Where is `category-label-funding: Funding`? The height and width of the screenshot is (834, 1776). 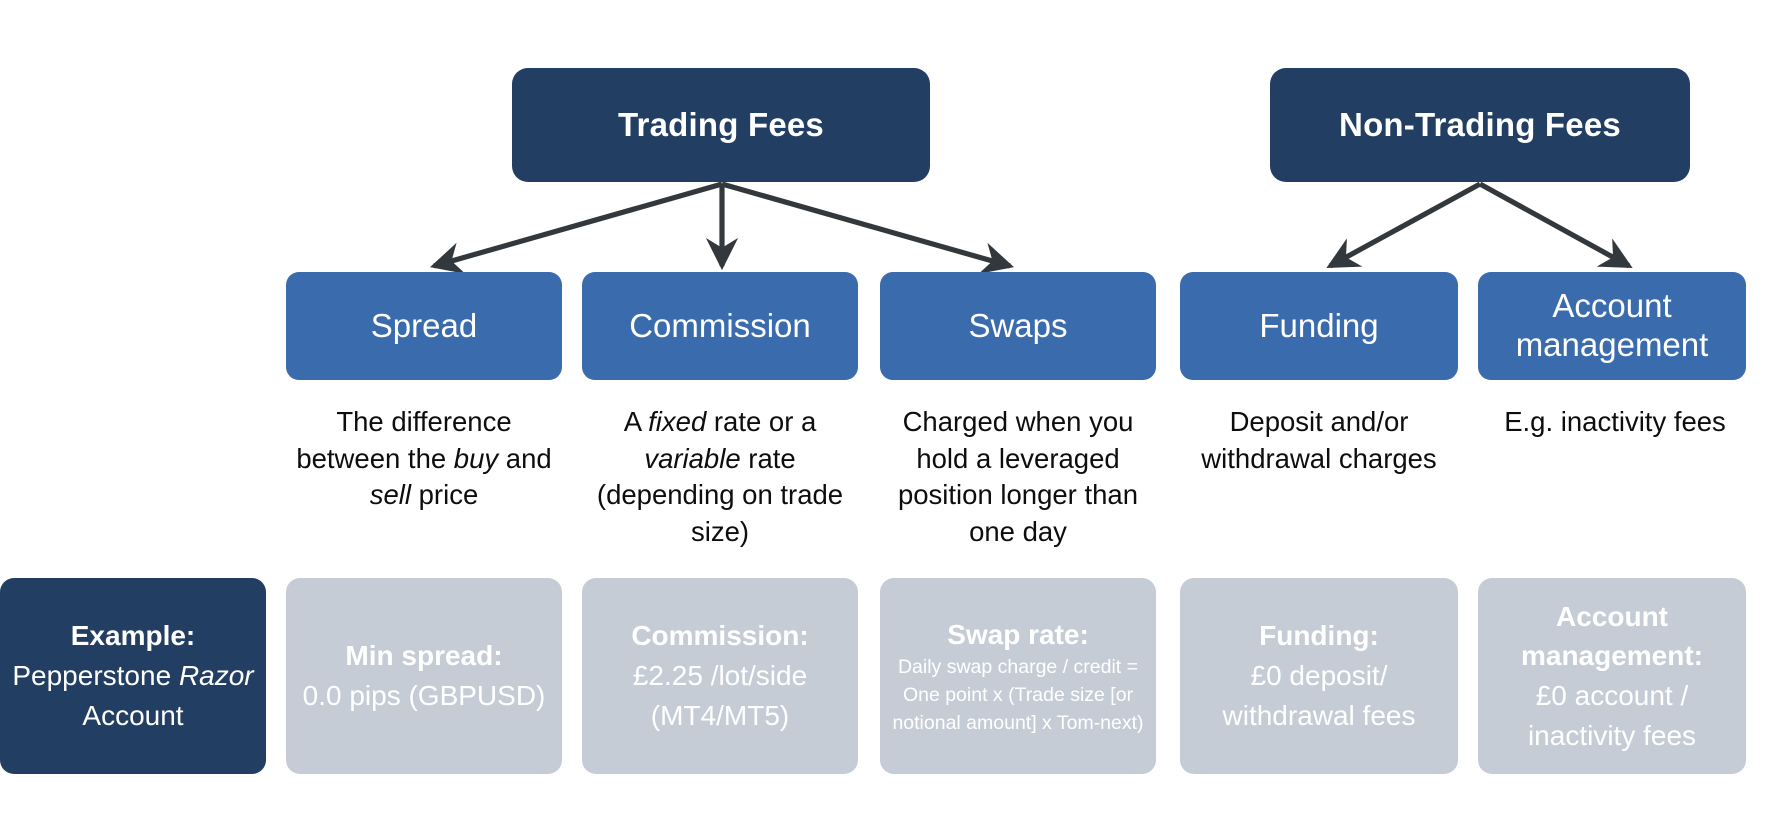 category-label-funding: Funding is located at coordinates (1319, 325).